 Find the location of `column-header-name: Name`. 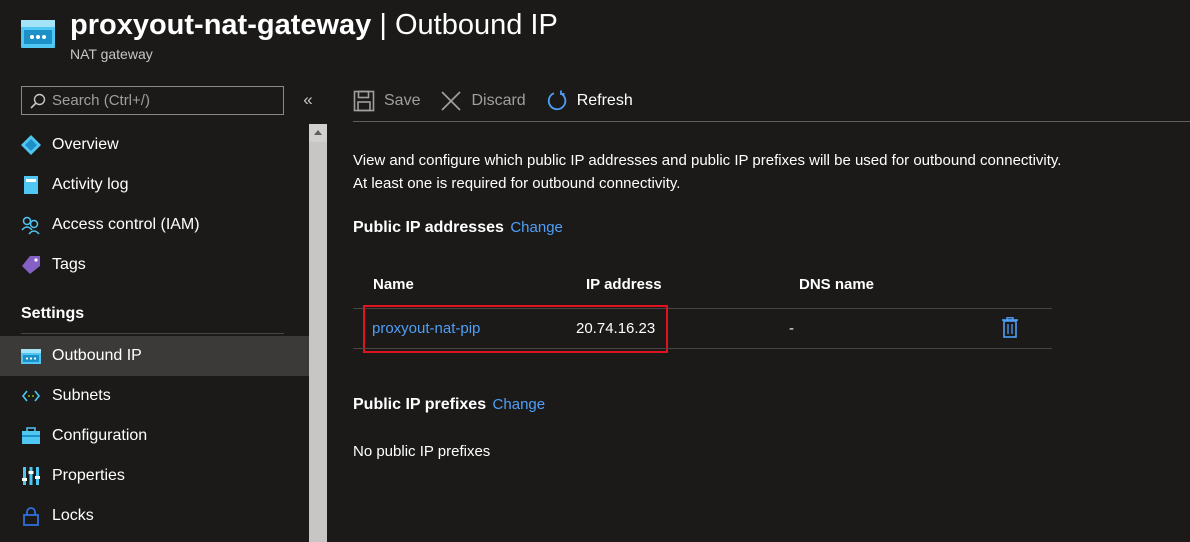

column-header-name: Name is located at coordinates (393, 284).